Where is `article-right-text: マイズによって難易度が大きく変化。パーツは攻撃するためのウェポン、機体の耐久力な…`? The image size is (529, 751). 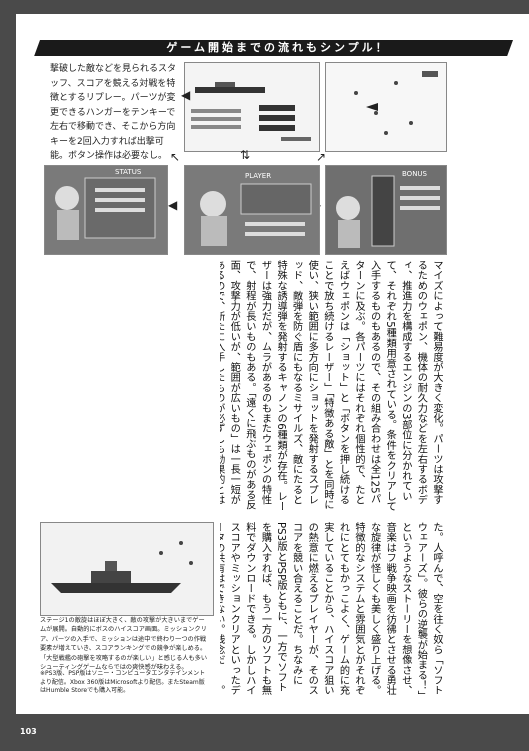
article-right-text: マイズによって難易度が大きく変化。パーツは攻撃するためのウェポン、機体の耐久力な… is located at coordinates (331, 386).